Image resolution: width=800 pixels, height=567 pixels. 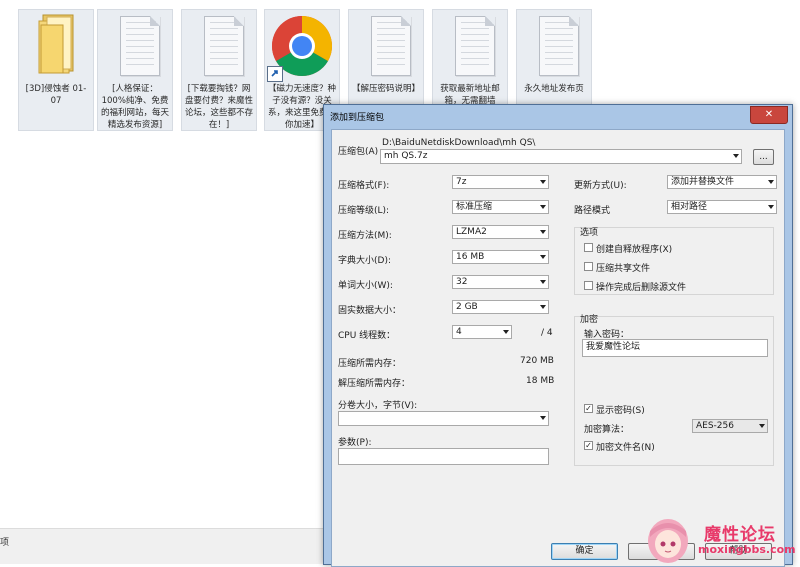 What do you see at coordinates (703, 182) in the screenshot?
I see `update-value: 添加并替换文件` at bounding box center [703, 182].